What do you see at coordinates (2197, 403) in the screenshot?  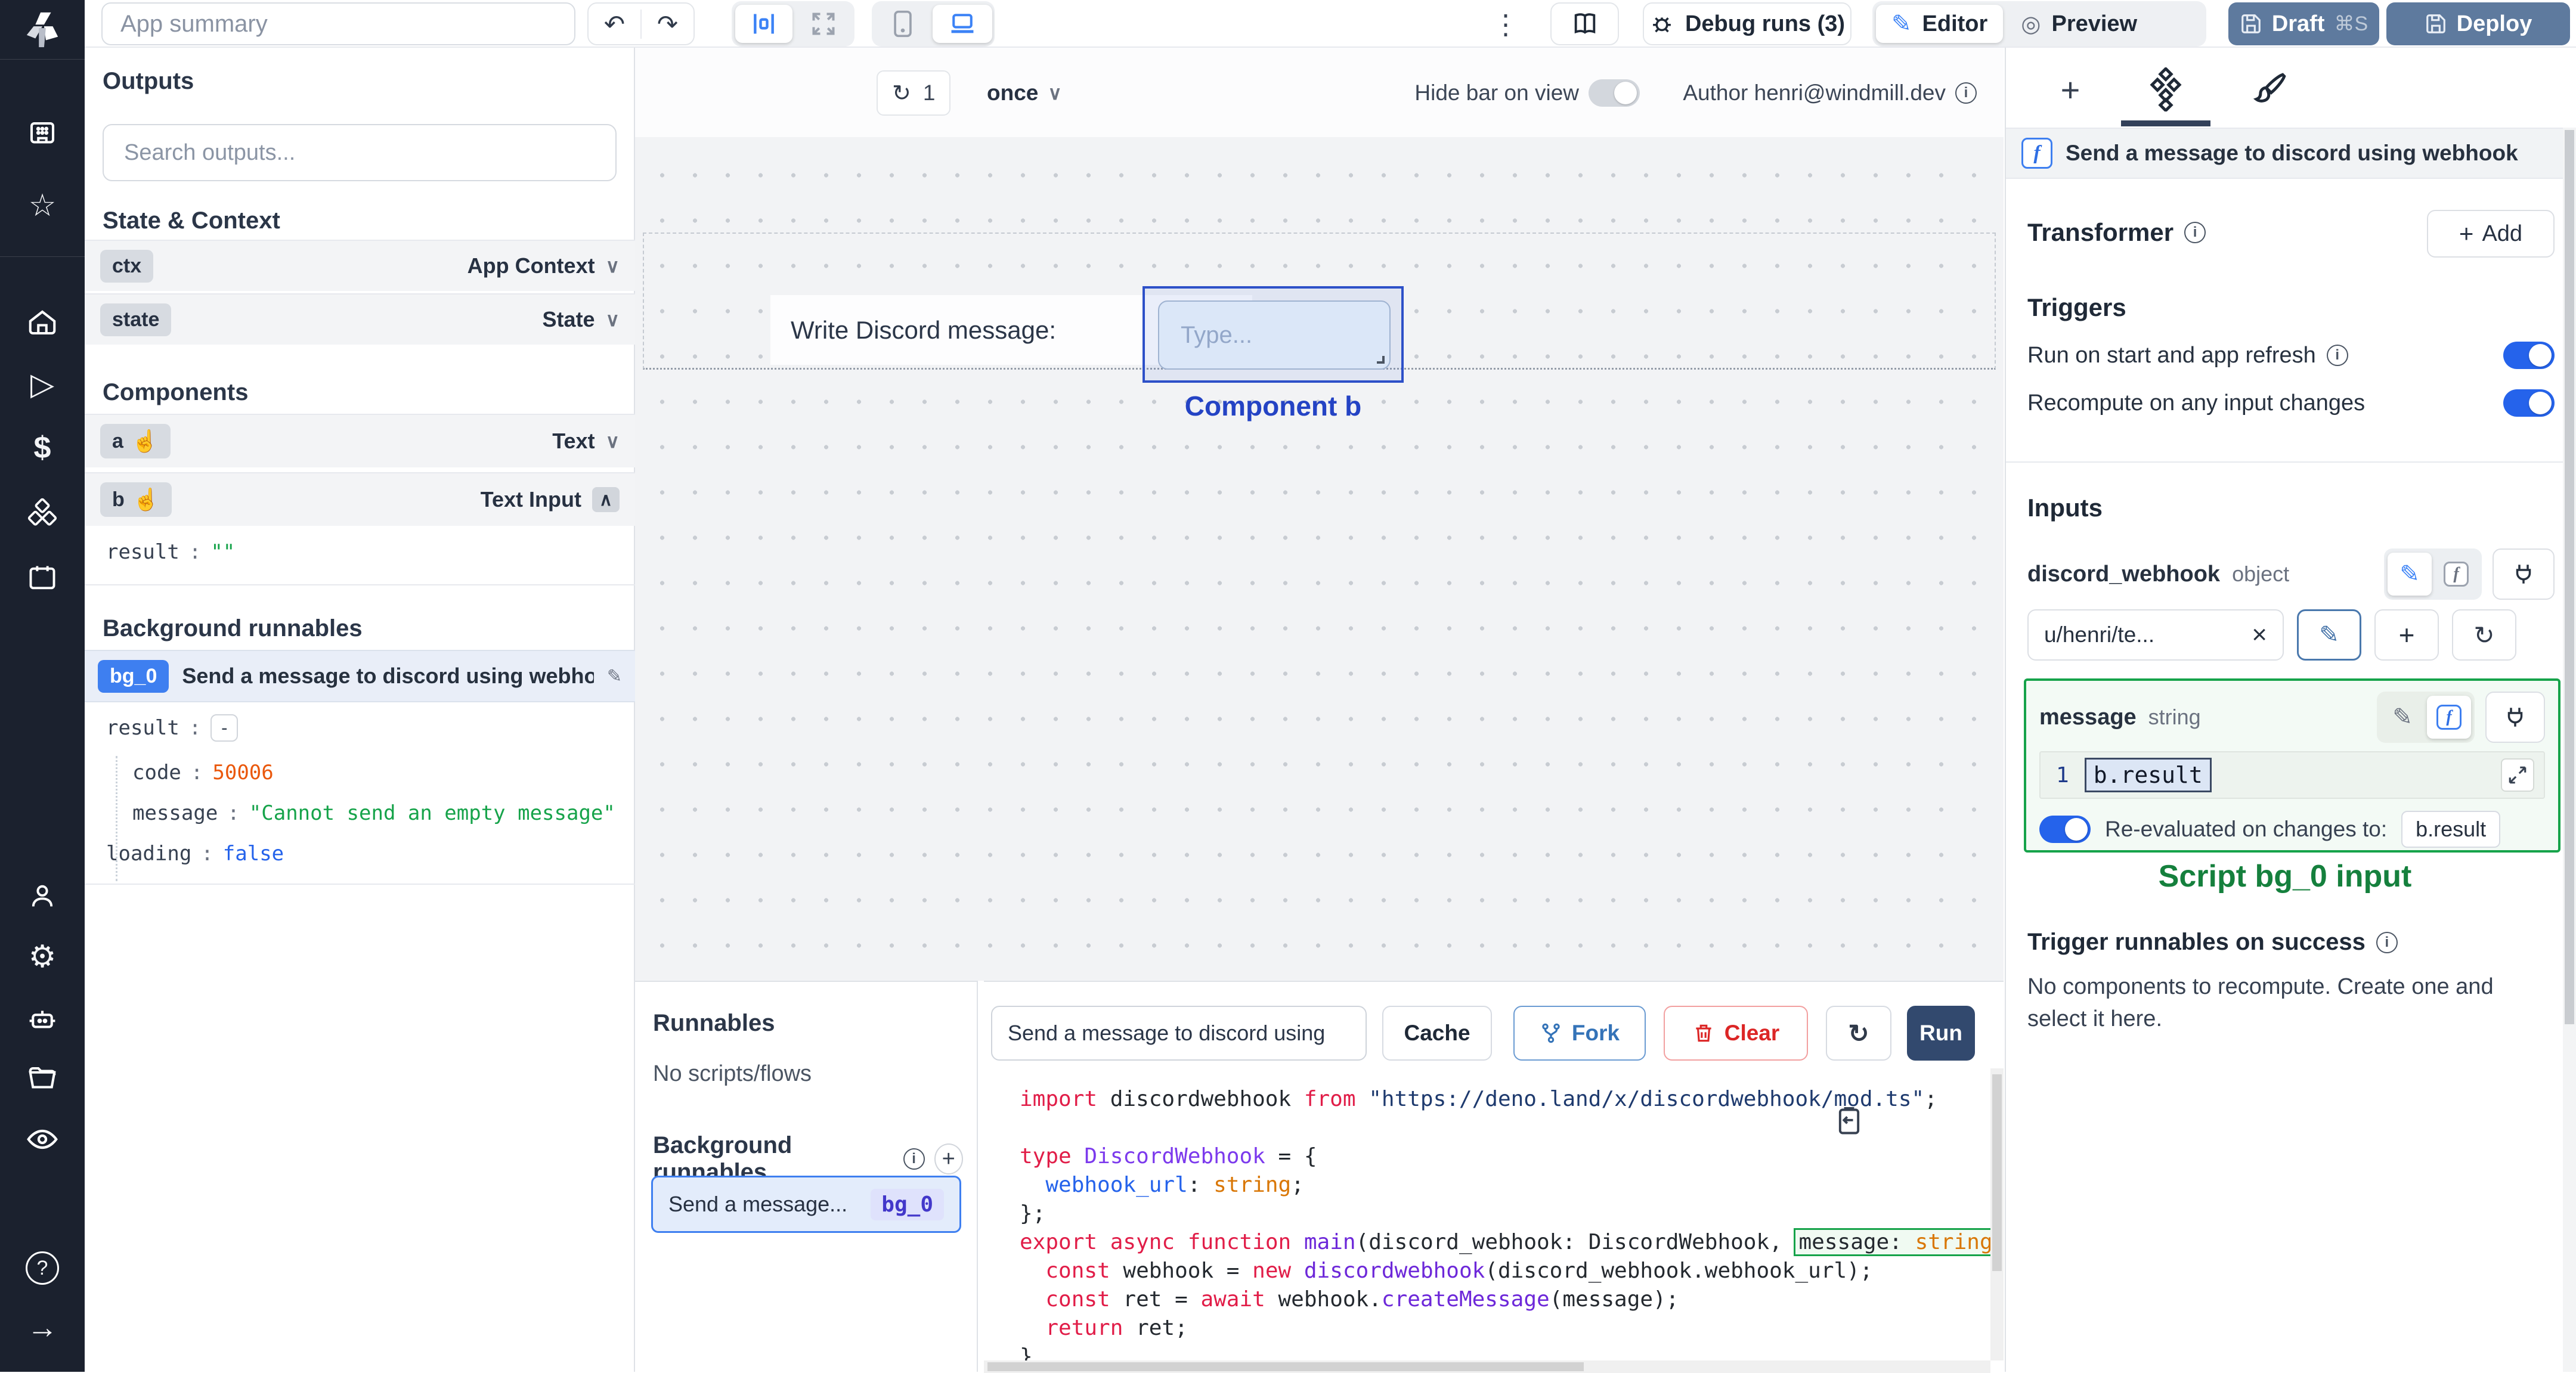 I see `recompute-label: Recompute on any input changes` at bounding box center [2197, 403].